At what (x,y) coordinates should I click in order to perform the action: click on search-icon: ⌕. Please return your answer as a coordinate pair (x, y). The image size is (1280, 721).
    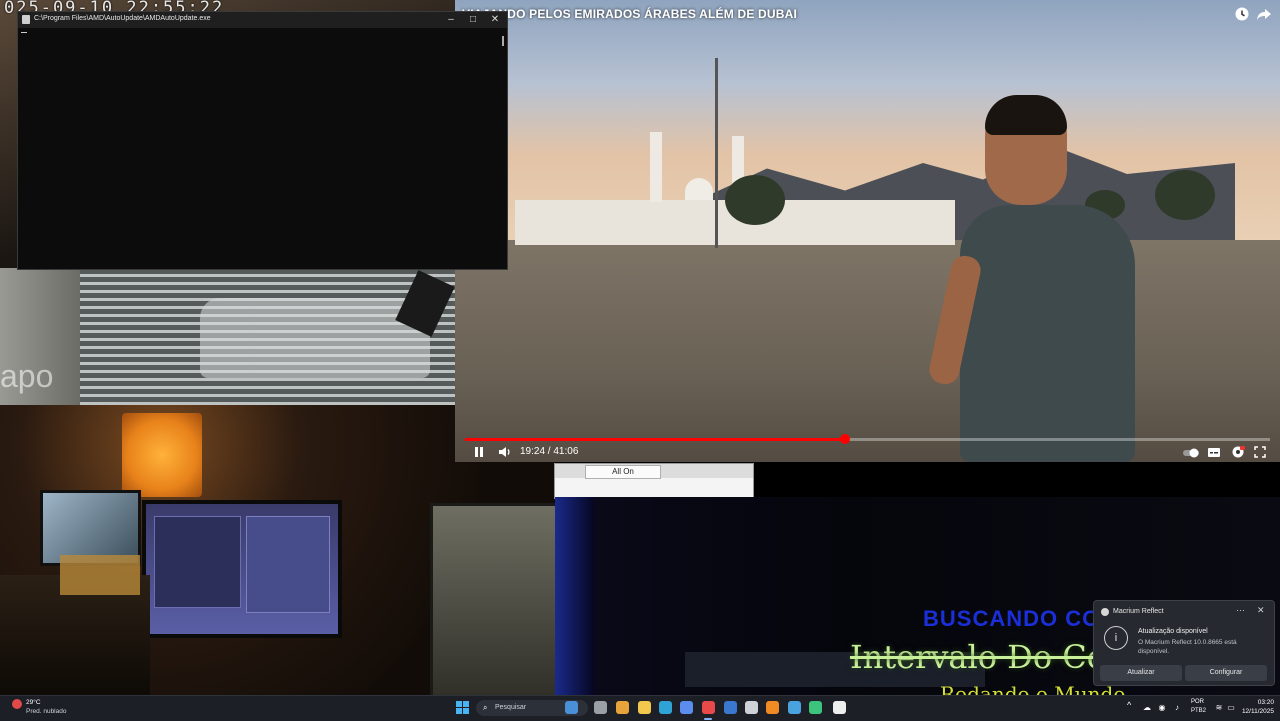
    Looking at the image, I should click on (485, 707).